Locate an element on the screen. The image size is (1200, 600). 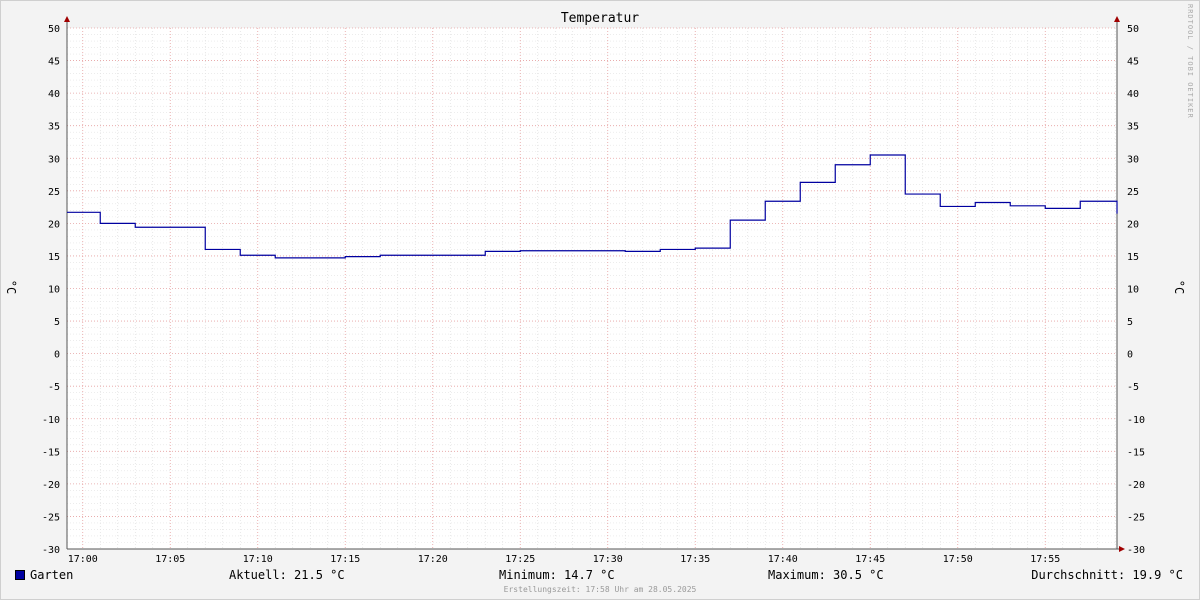
y-tick-label-left: -15 is located at coordinates (51, 452).